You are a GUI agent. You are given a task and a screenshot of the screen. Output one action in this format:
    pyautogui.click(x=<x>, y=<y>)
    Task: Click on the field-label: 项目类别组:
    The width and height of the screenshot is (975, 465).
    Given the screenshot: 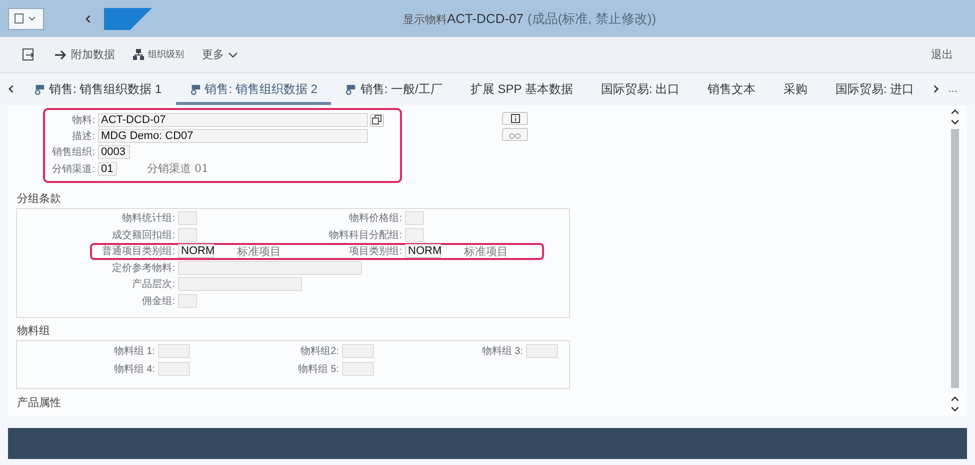 What is the action you would take?
    pyautogui.click(x=375, y=251)
    